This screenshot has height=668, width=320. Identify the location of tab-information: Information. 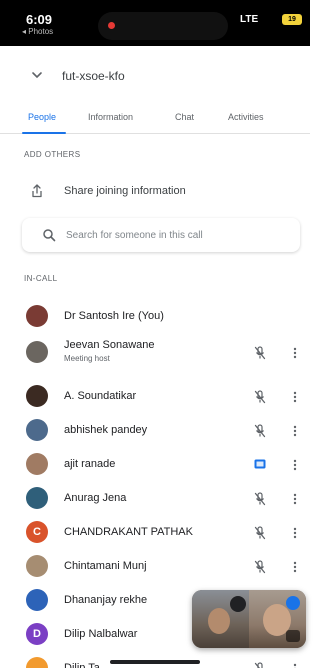
(110, 117).